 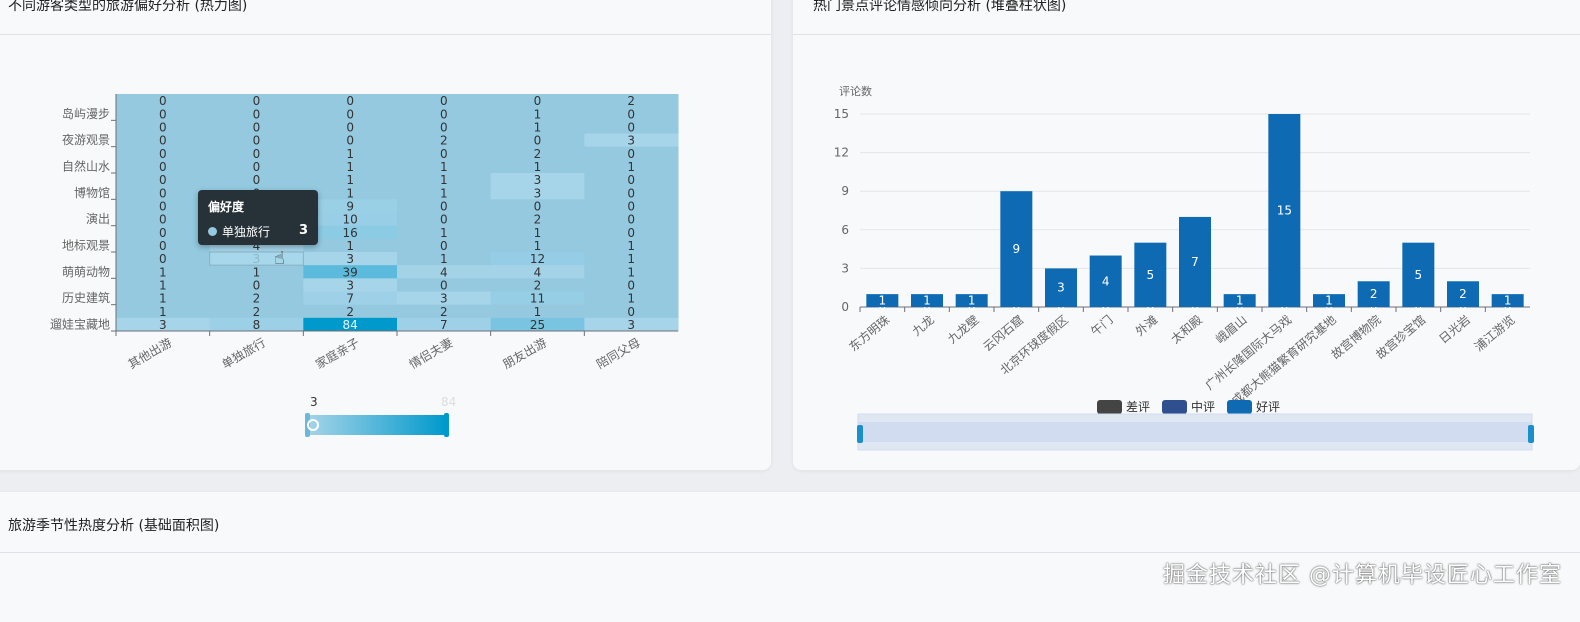 What do you see at coordinates (92, 192) in the screenshot?
I see `y-tick-label: 博物馆` at bounding box center [92, 192].